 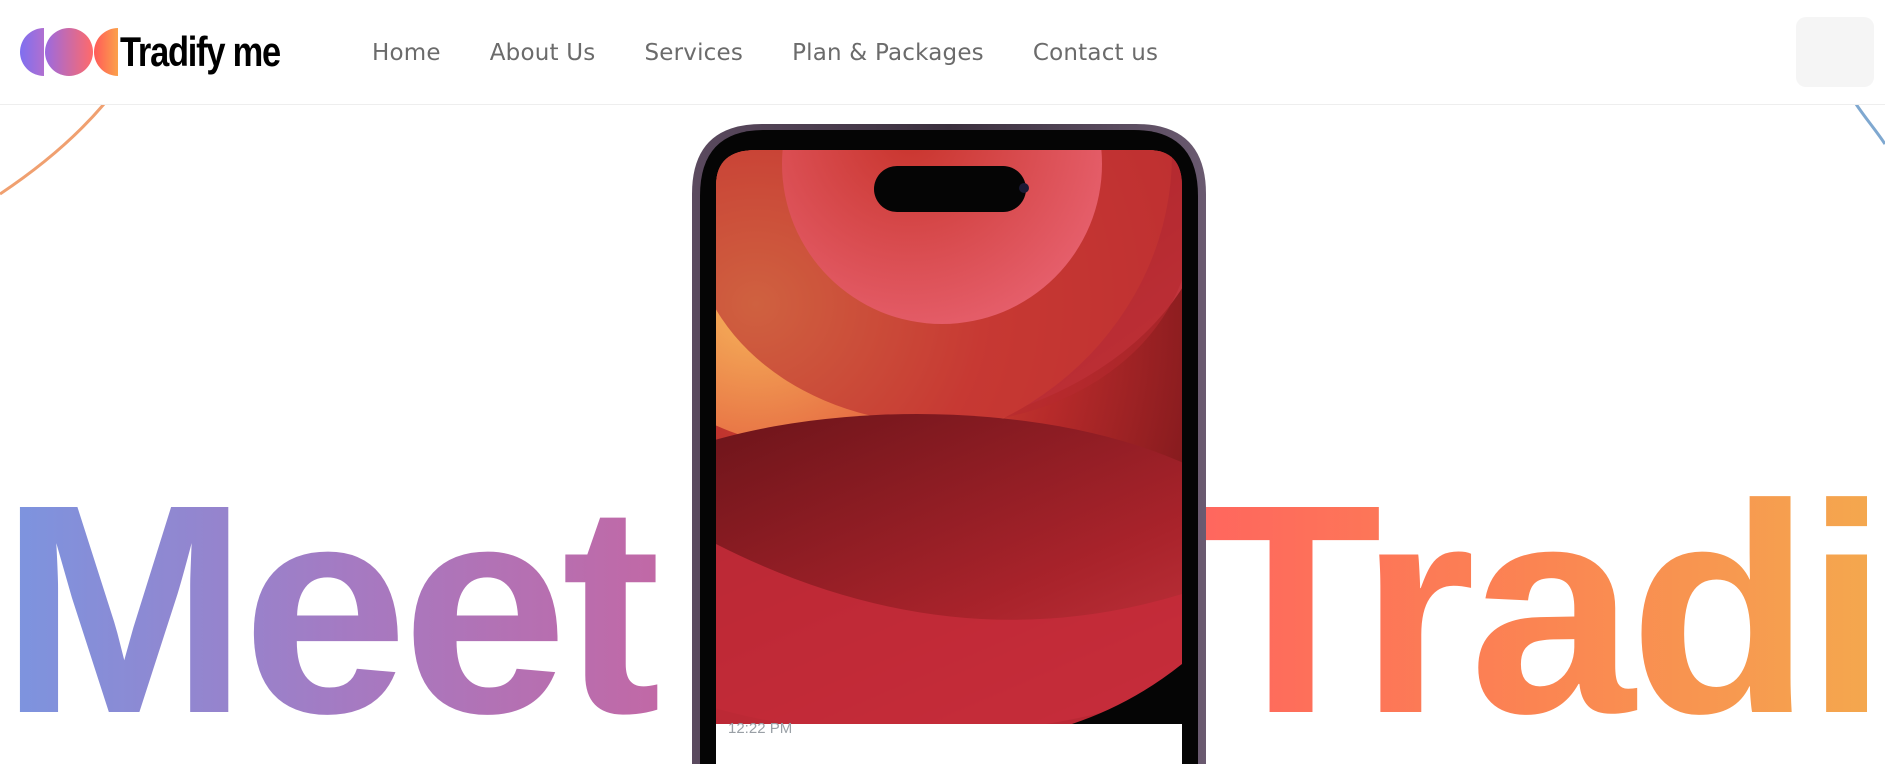 I want to click on nav-plan-packages: Plan & Packages, so click(x=888, y=53).